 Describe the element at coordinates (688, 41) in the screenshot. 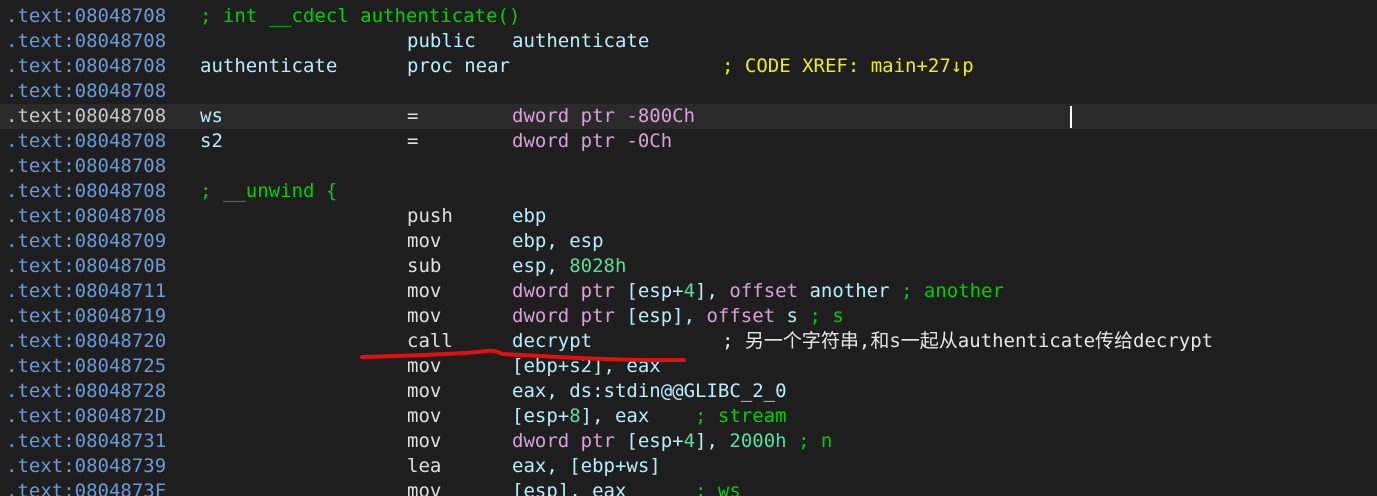

I see `disasm-line: .text:08048708 public authenticate` at that location.